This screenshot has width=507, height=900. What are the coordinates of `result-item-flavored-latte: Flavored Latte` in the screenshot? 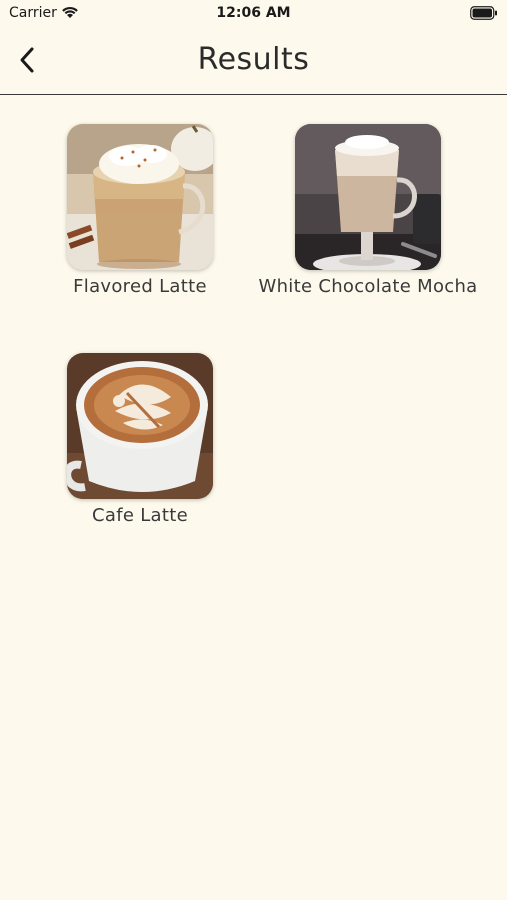 It's located at (140, 211).